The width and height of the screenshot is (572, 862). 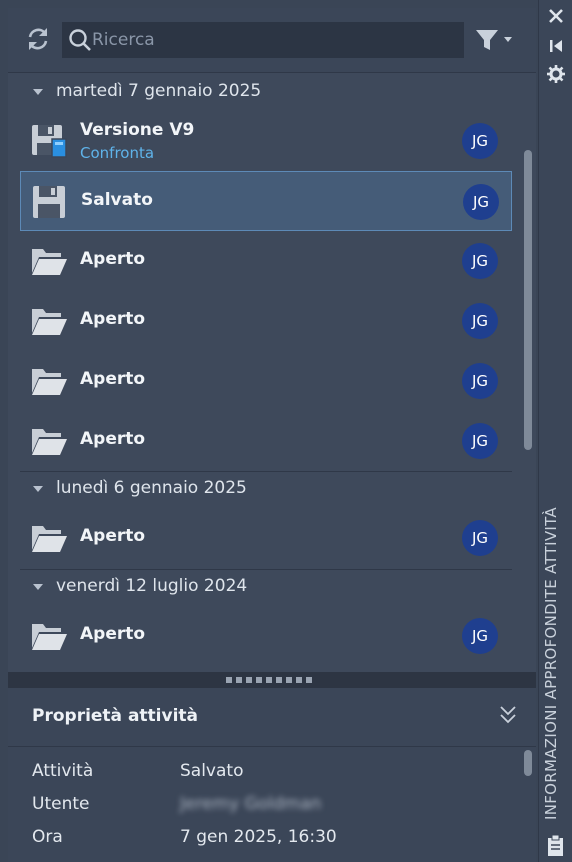 I want to click on toolbar, so click(x=272, y=39).